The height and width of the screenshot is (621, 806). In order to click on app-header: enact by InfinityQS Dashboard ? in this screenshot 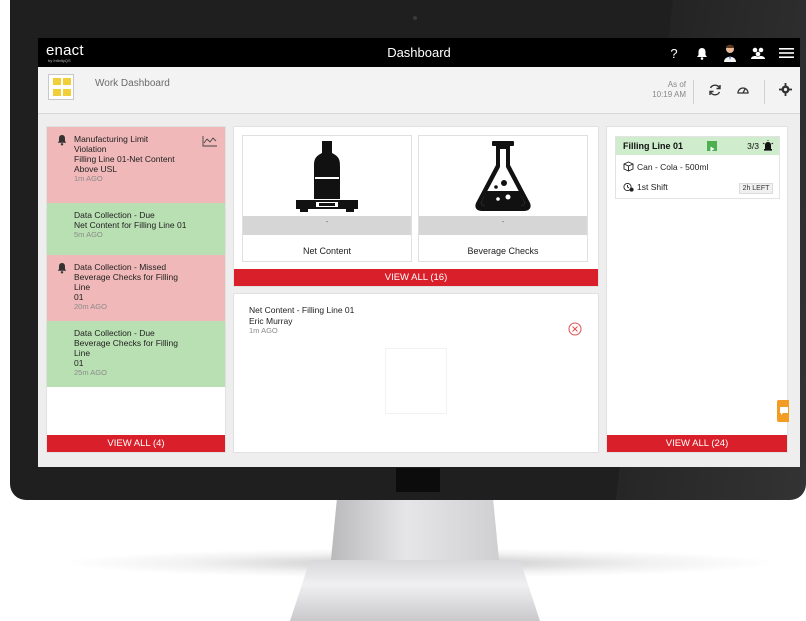, I will do `click(419, 52)`.